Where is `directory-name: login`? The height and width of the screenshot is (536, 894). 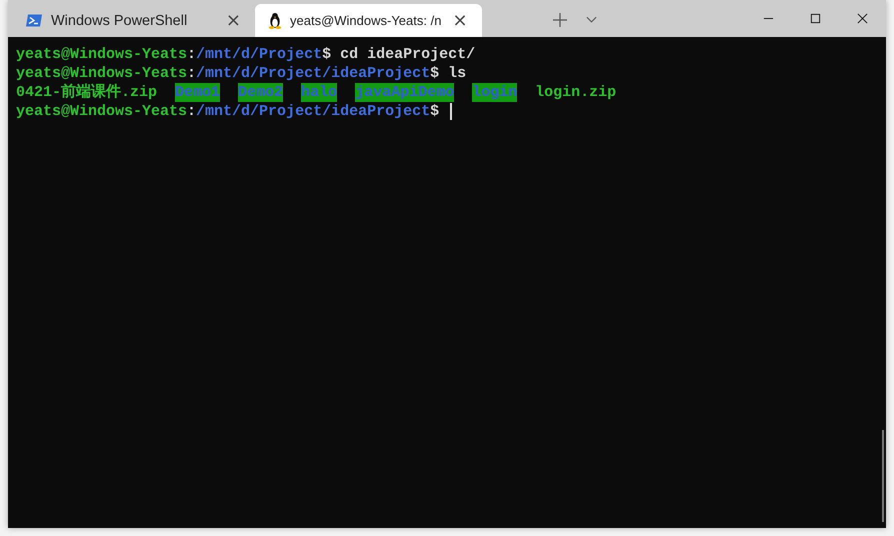 directory-name: login is located at coordinates (495, 92).